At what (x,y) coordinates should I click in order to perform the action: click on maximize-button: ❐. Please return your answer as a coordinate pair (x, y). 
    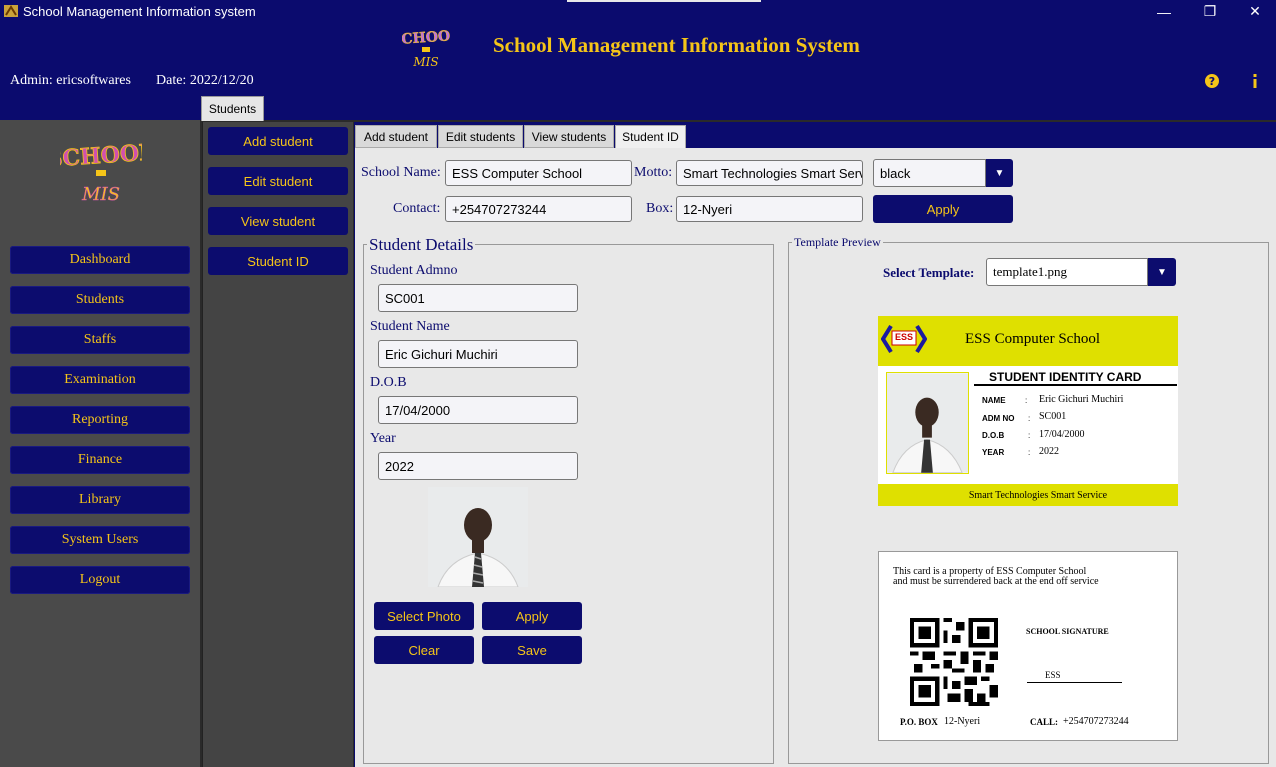
    Looking at the image, I should click on (1210, 11).